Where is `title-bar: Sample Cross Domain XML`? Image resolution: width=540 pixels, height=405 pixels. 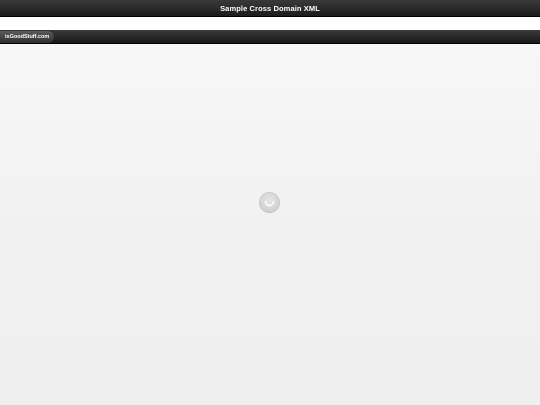
title-bar: Sample Cross Domain XML is located at coordinates (270, 8).